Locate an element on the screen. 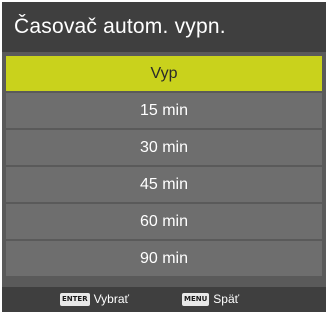 The width and height of the screenshot is (328, 314). enter-key-icon: ENTER is located at coordinates (75, 299).